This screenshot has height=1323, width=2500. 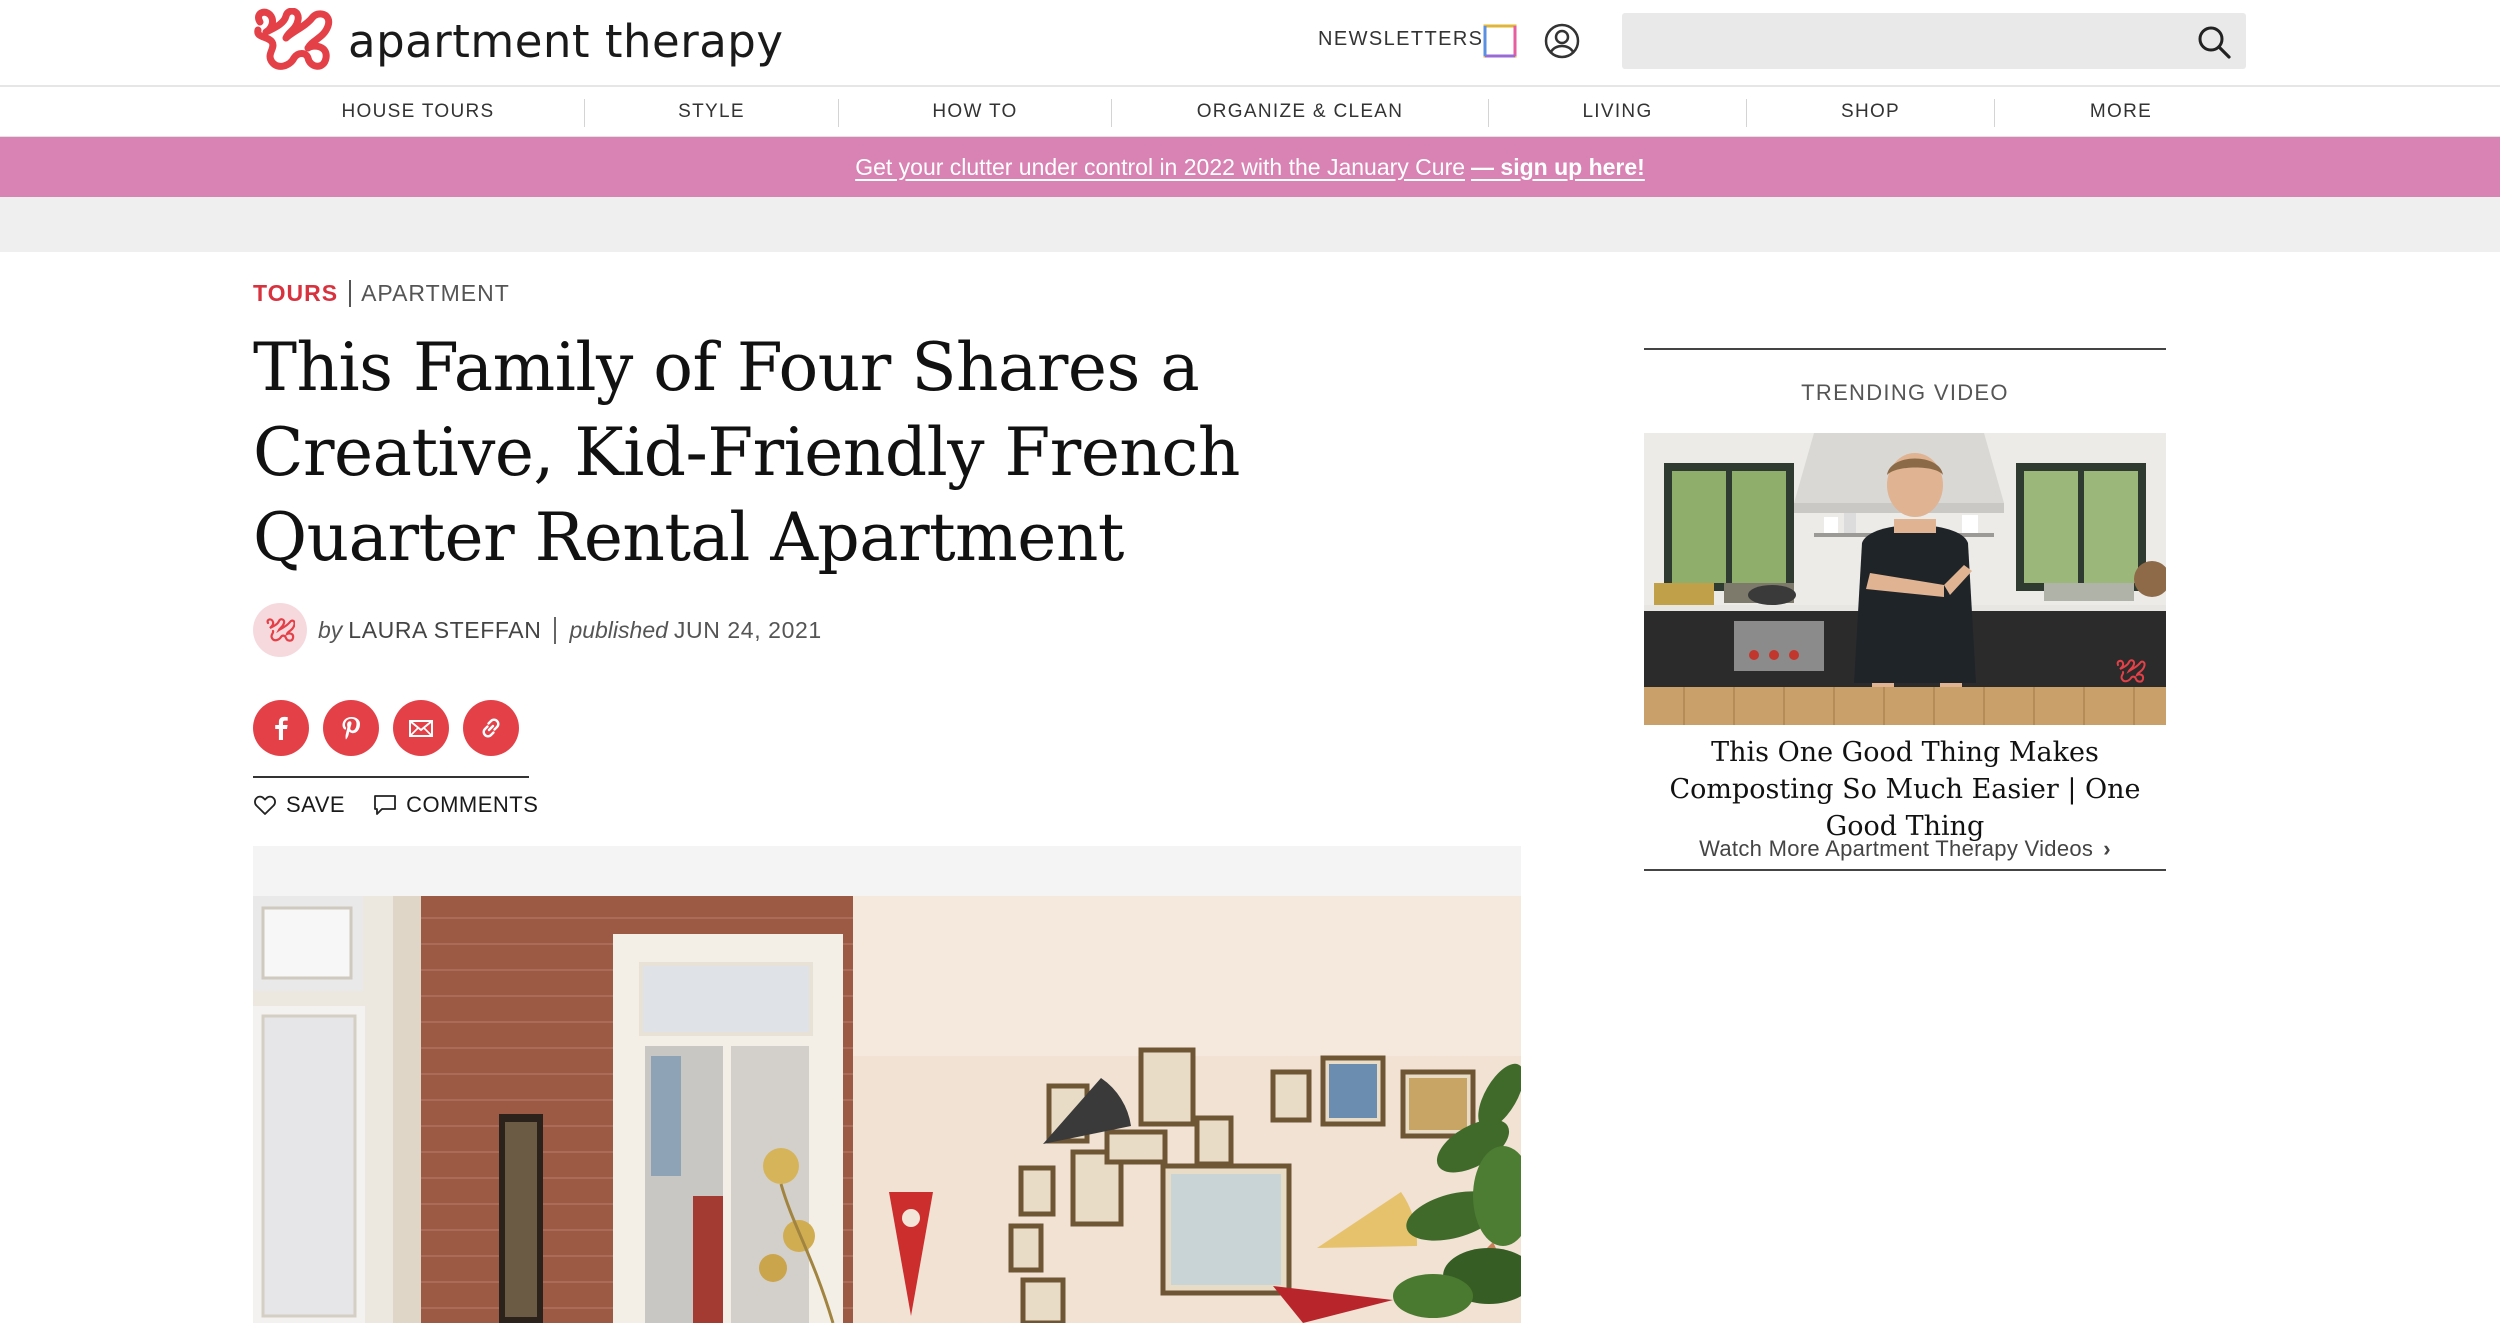 I want to click on copy-link-button, so click(x=491, y=728).